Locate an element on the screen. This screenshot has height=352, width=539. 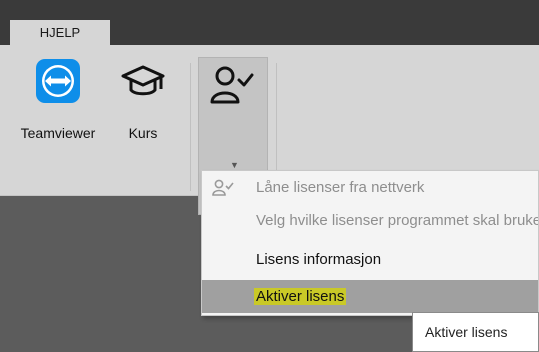
menu-item-activate-license: Aktiver lisens is located at coordinates (370, 296).